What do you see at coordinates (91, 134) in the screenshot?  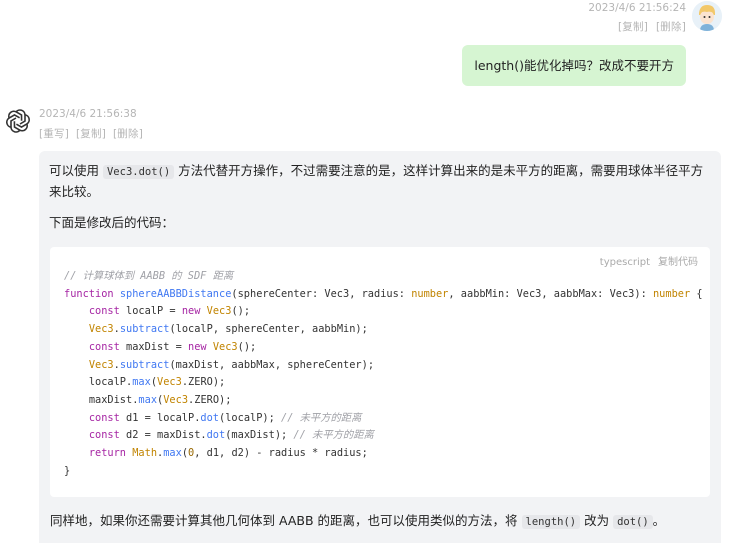 I see `bot-copy-button: [复制]` at bounding box center [91, 134].